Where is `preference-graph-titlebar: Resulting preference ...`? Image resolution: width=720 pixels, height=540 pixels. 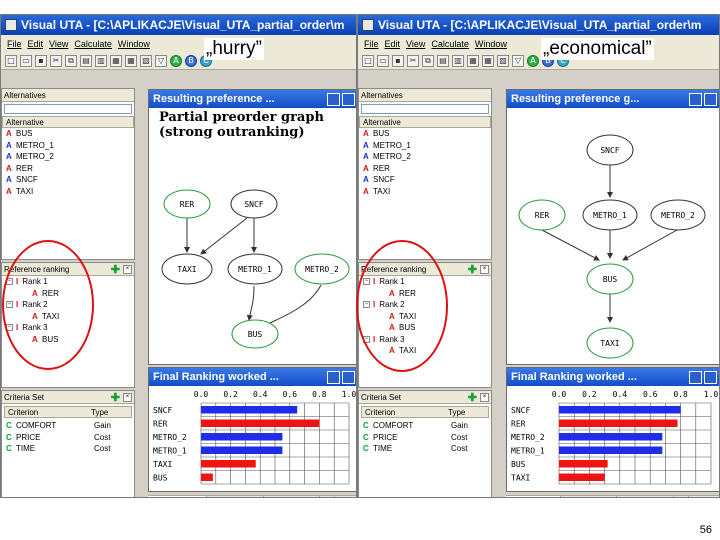
preference-graph-titlebar: Resulting preference ... is located at coordinates (252, 99).